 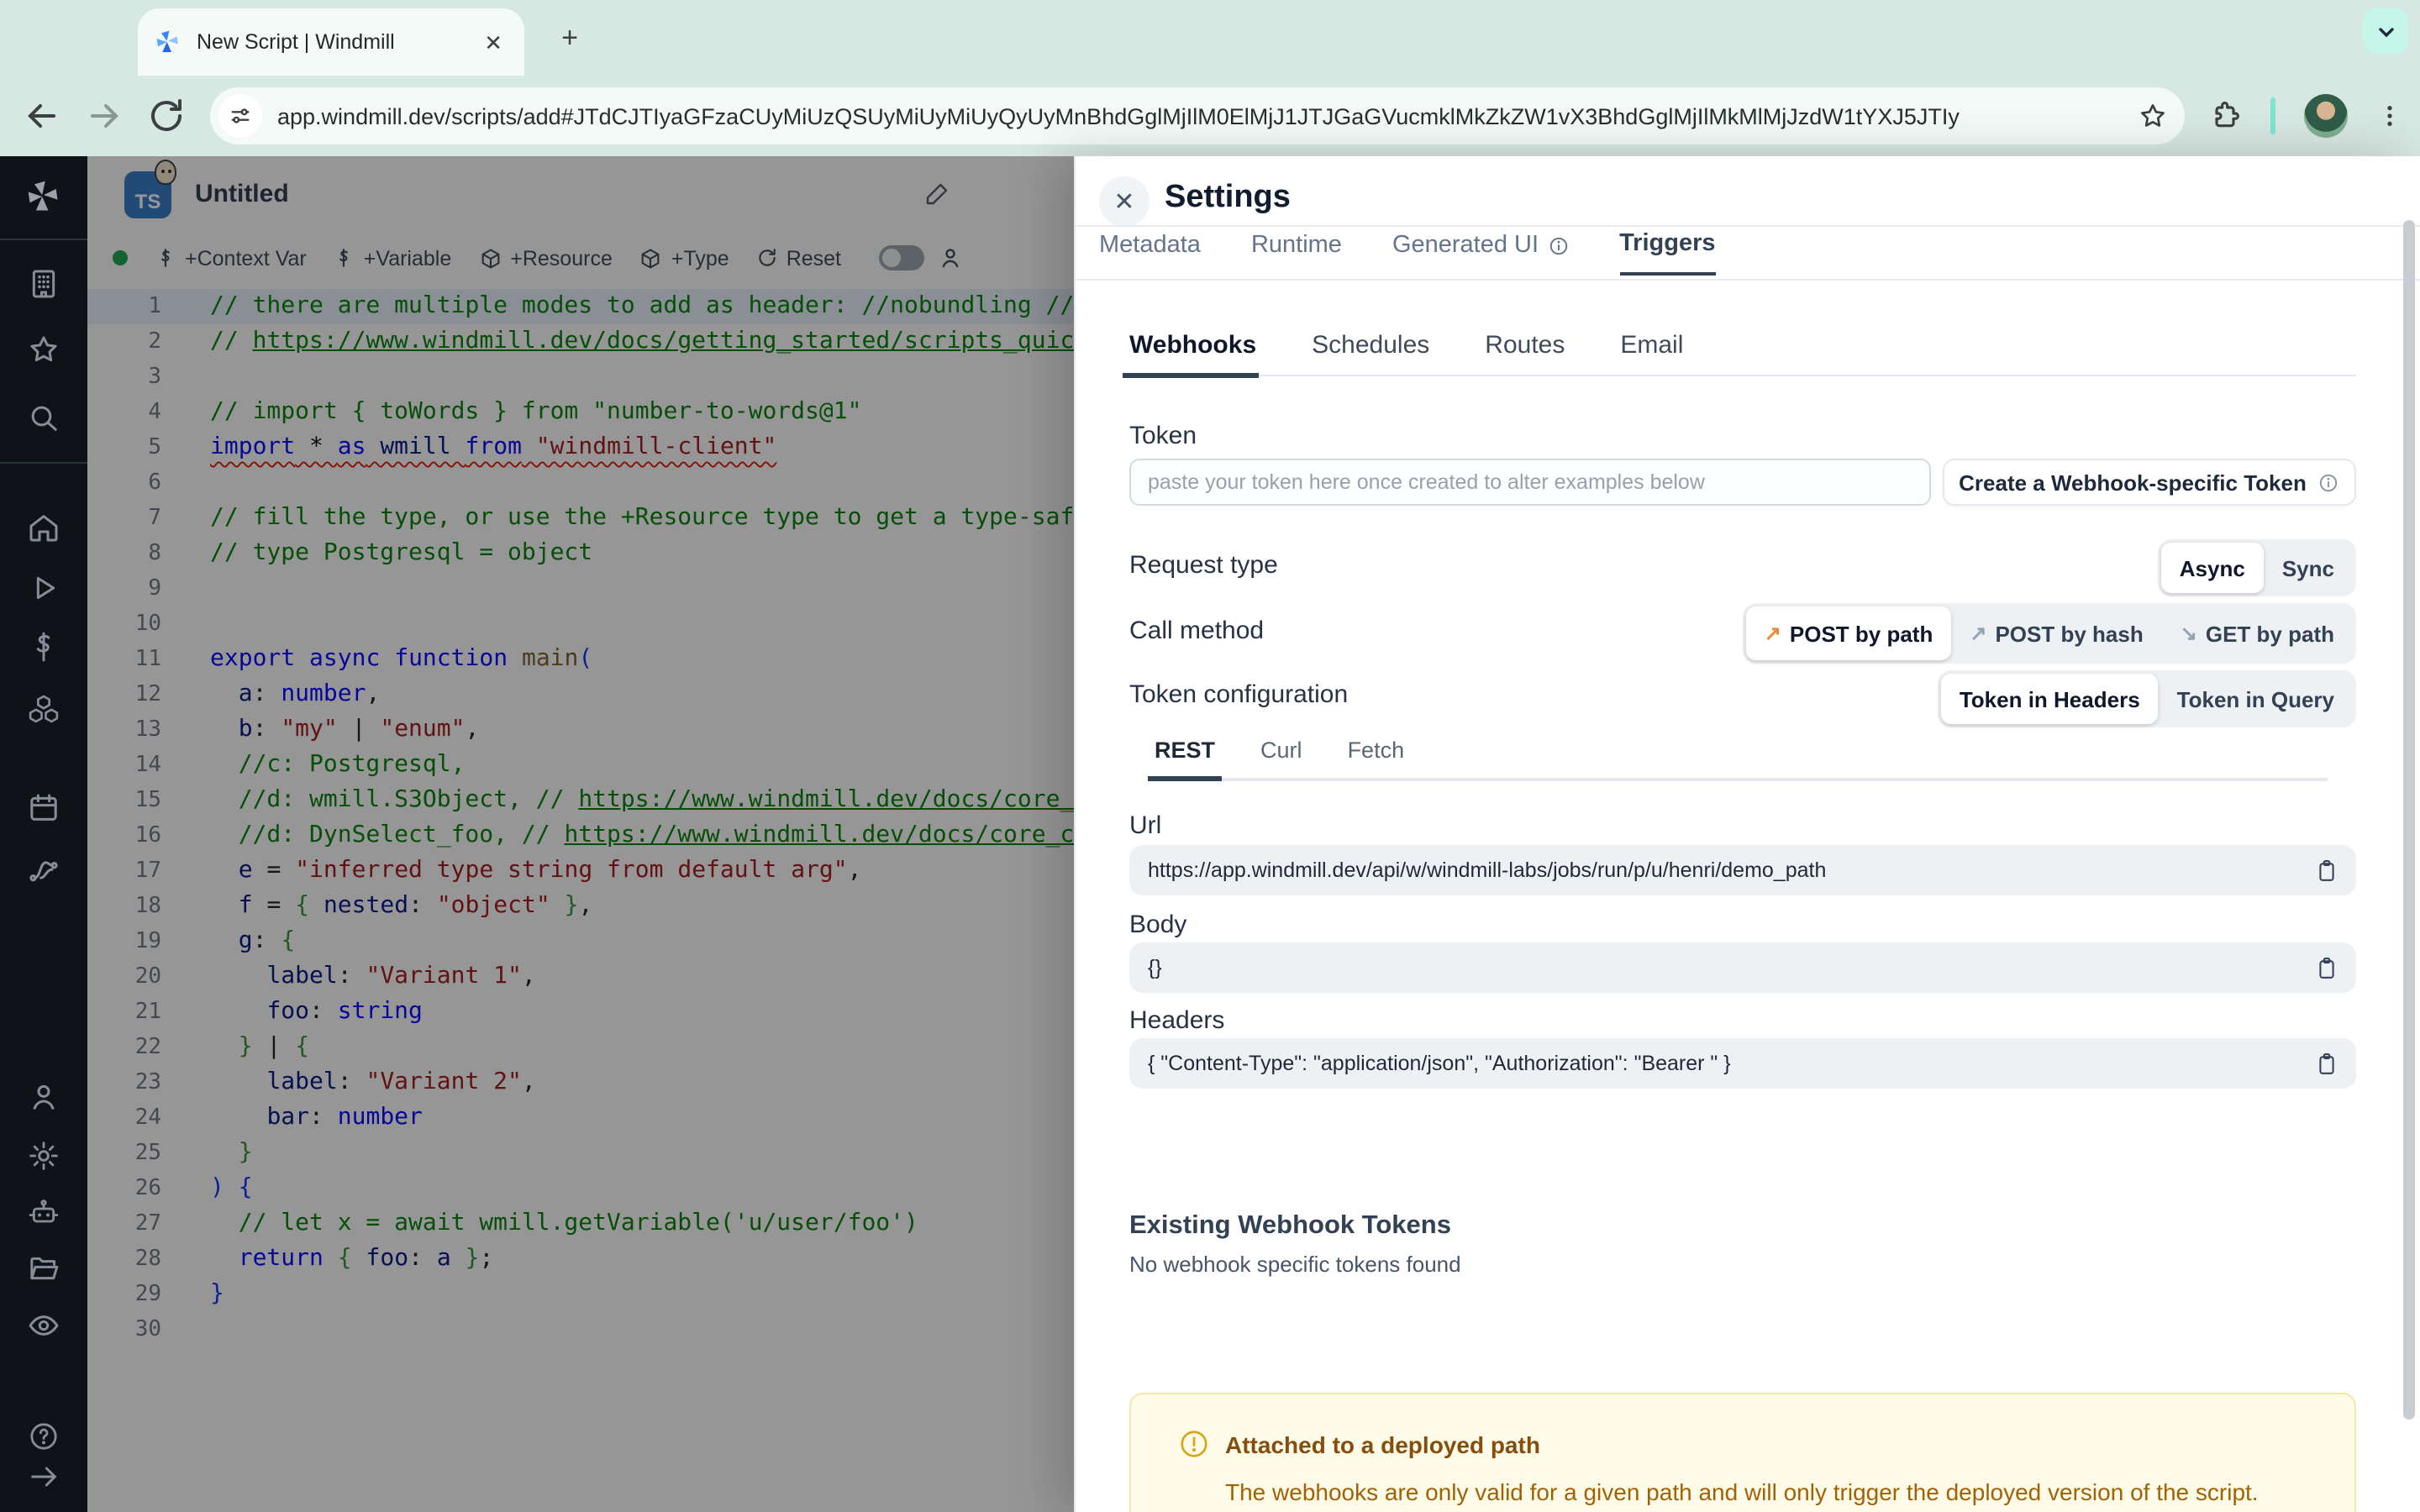 I want to click on option-token-in-headers: Token in Headers, so click(x=2049, y=699).